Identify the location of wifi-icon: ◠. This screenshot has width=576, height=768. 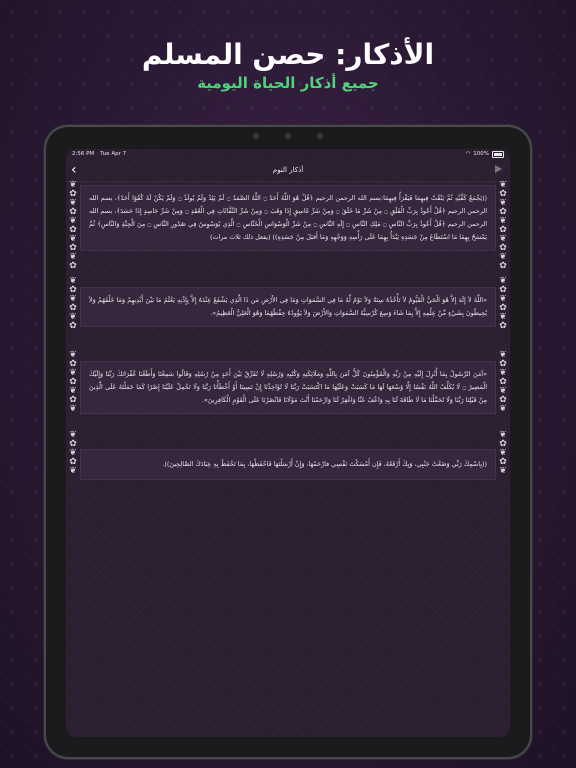
(468, 154).